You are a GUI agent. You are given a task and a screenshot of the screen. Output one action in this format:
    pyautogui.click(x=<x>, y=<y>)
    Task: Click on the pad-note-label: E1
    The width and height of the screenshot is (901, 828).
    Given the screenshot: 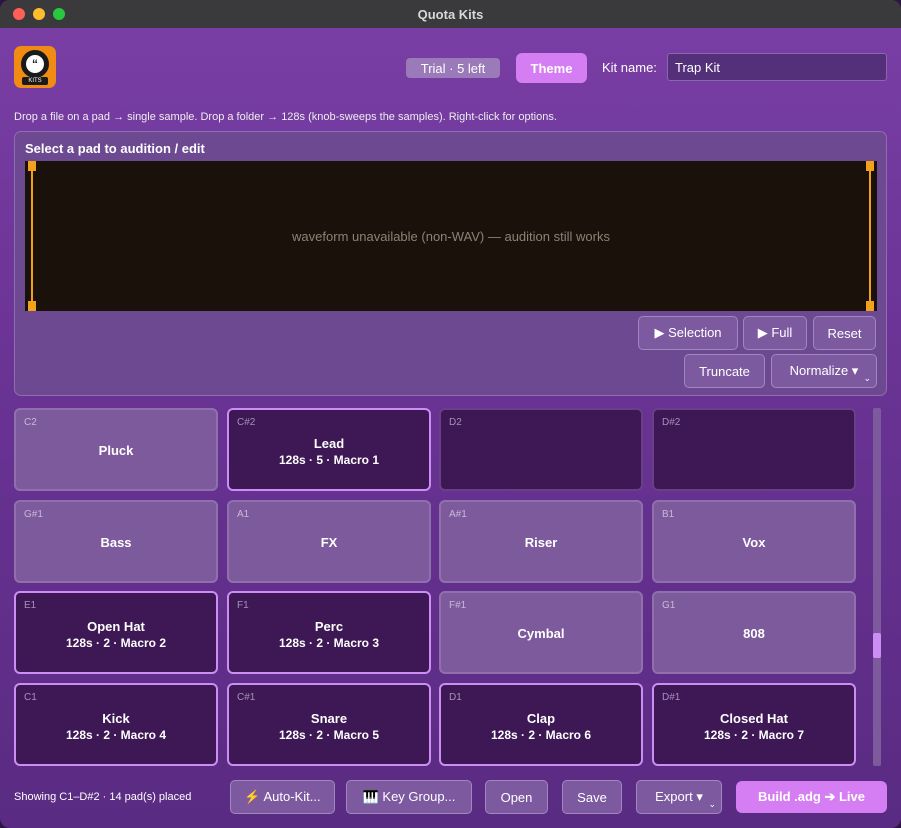 What is the action you would take?
    pyautogui.click(x=30, y=605)
    